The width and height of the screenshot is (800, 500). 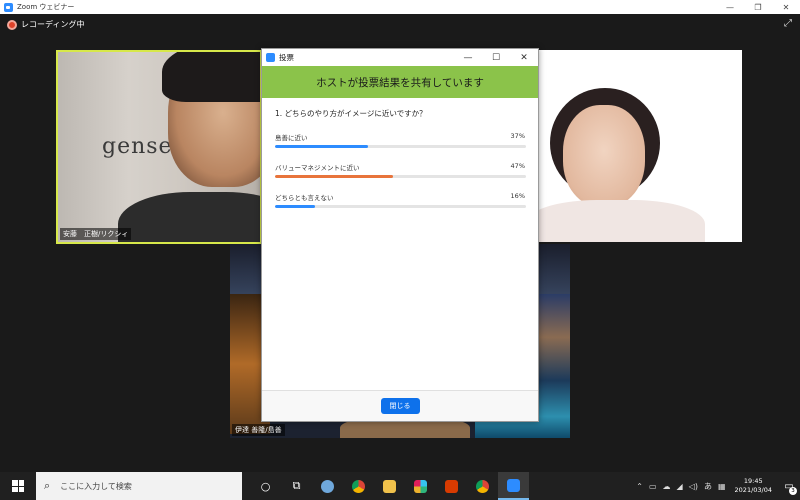 I want to click on close-button: ✕, so click(x=786, y=7).